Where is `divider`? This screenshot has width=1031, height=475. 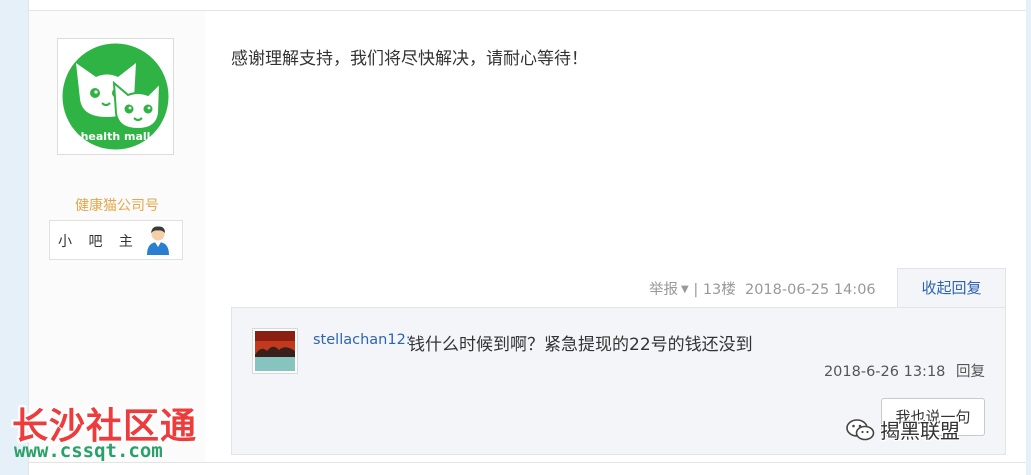
divider is located at coordinates (527, 462).